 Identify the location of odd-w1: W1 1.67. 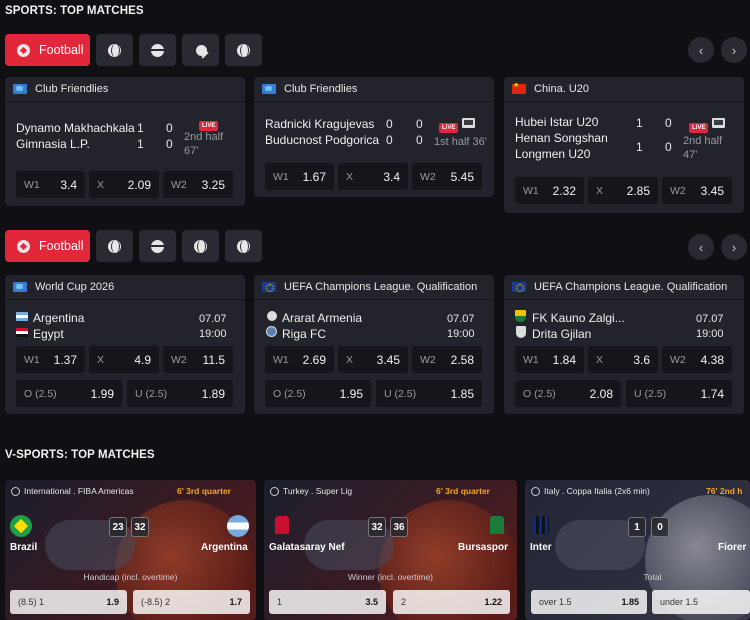
(299, 176).